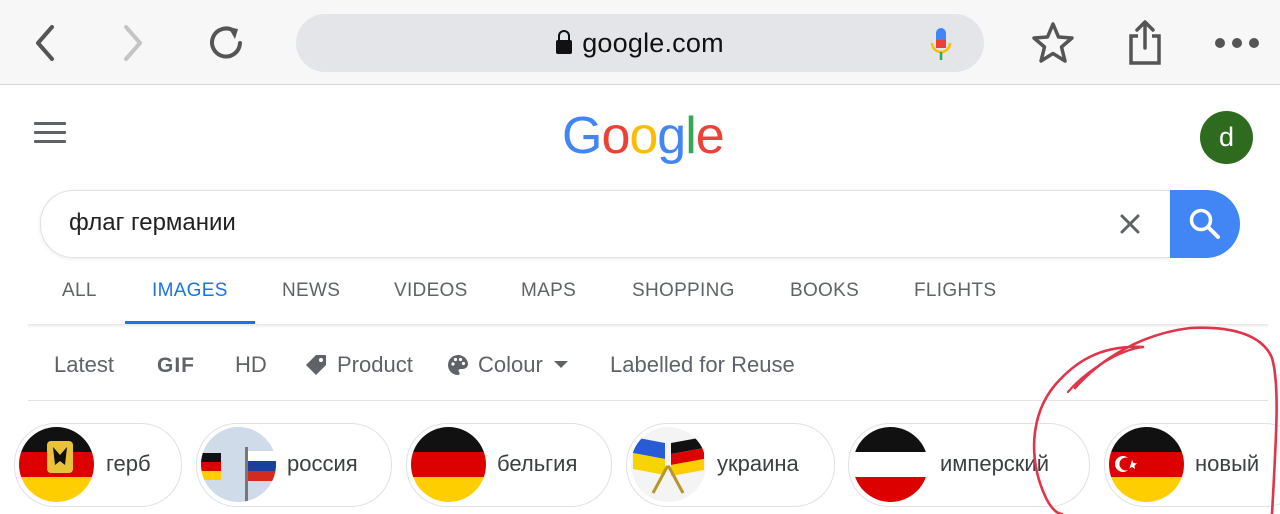  Describe the element at coordinates (824, 291) in the screenshot. I see `tab-books: BOOKS` at that location.